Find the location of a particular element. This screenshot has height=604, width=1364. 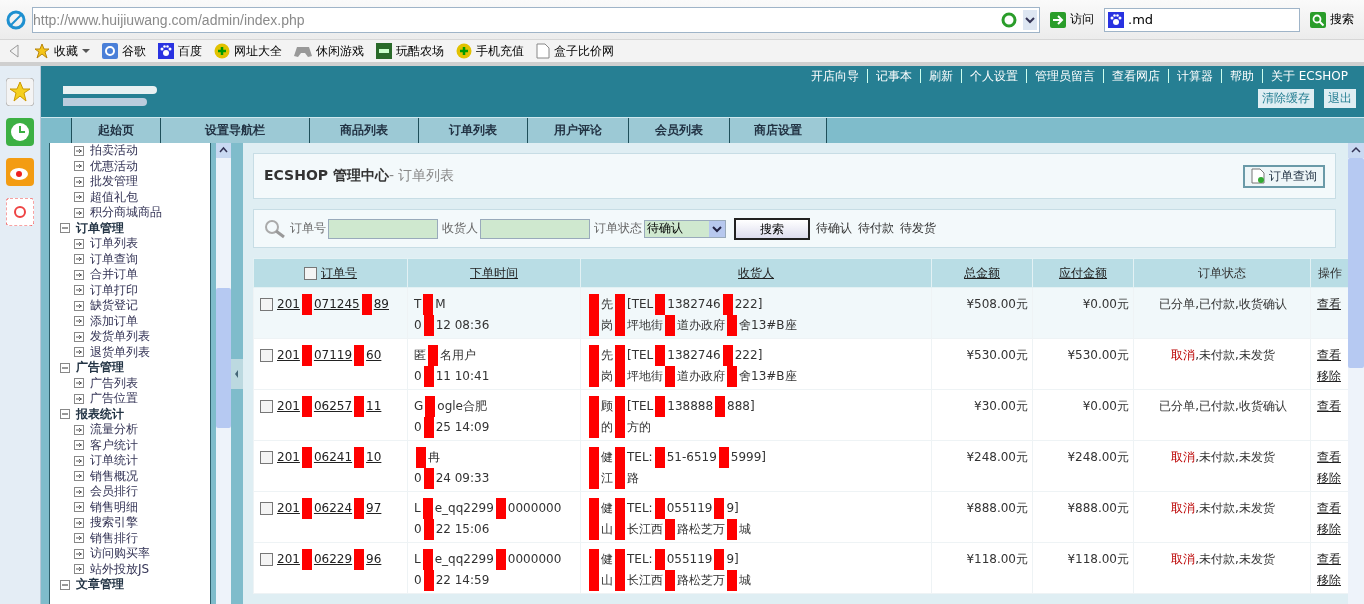

menu-item: 拍卖活动 is located at coordinates (135, 151).